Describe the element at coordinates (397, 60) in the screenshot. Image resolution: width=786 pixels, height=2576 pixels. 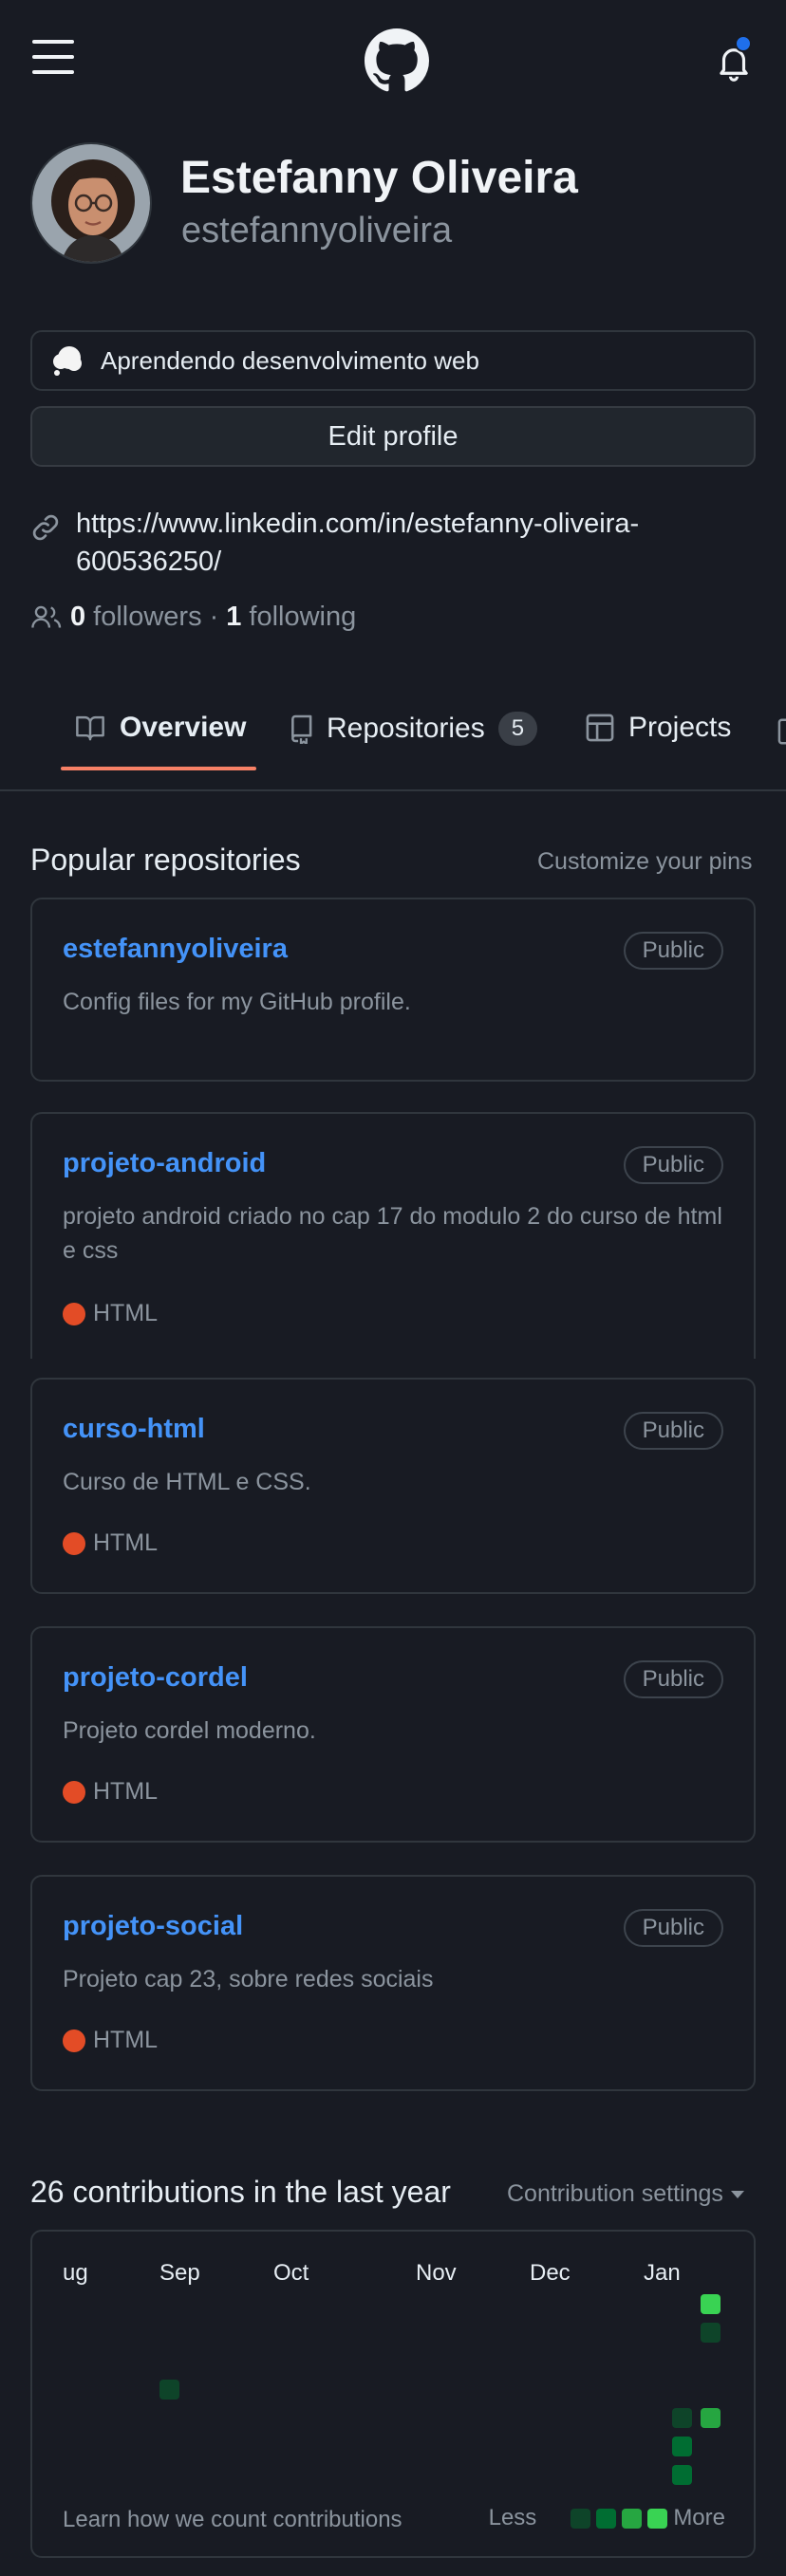
I see `github-logo-icon` at that location.